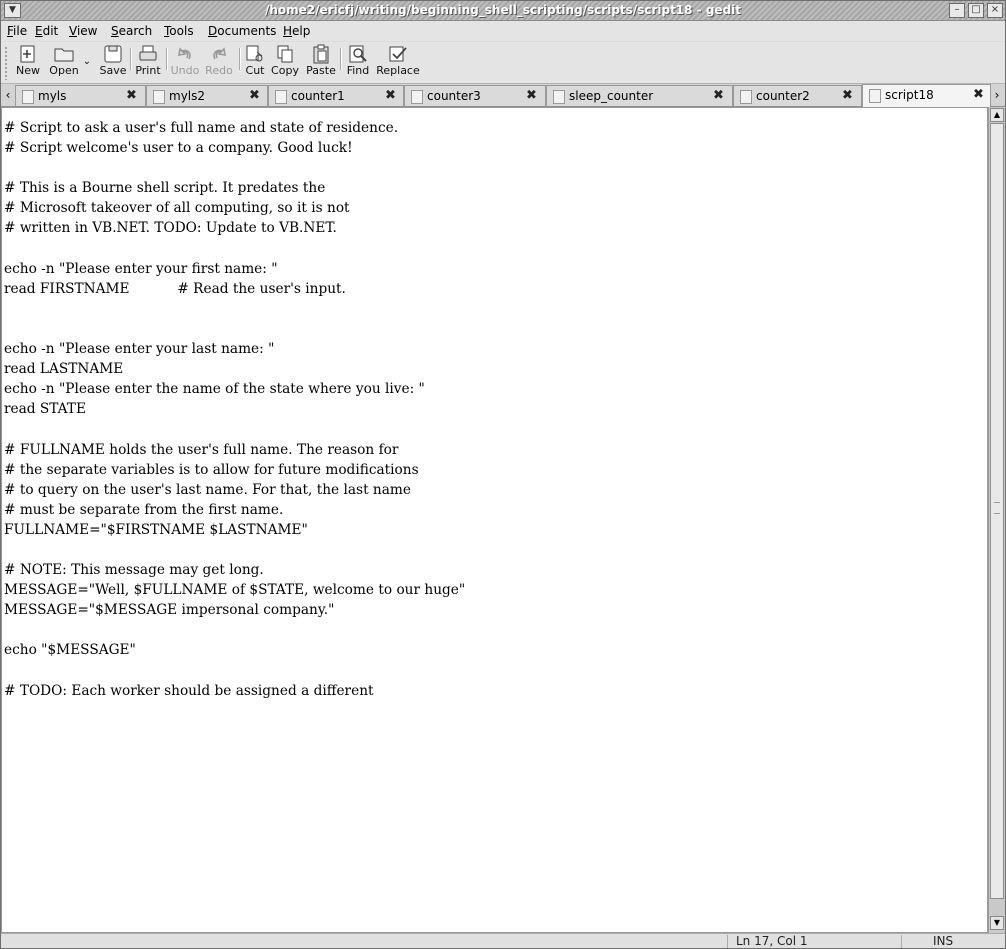 This screenshot has height=949, width=1006. I want to click on paste-button: Paste, so click(321, 60).